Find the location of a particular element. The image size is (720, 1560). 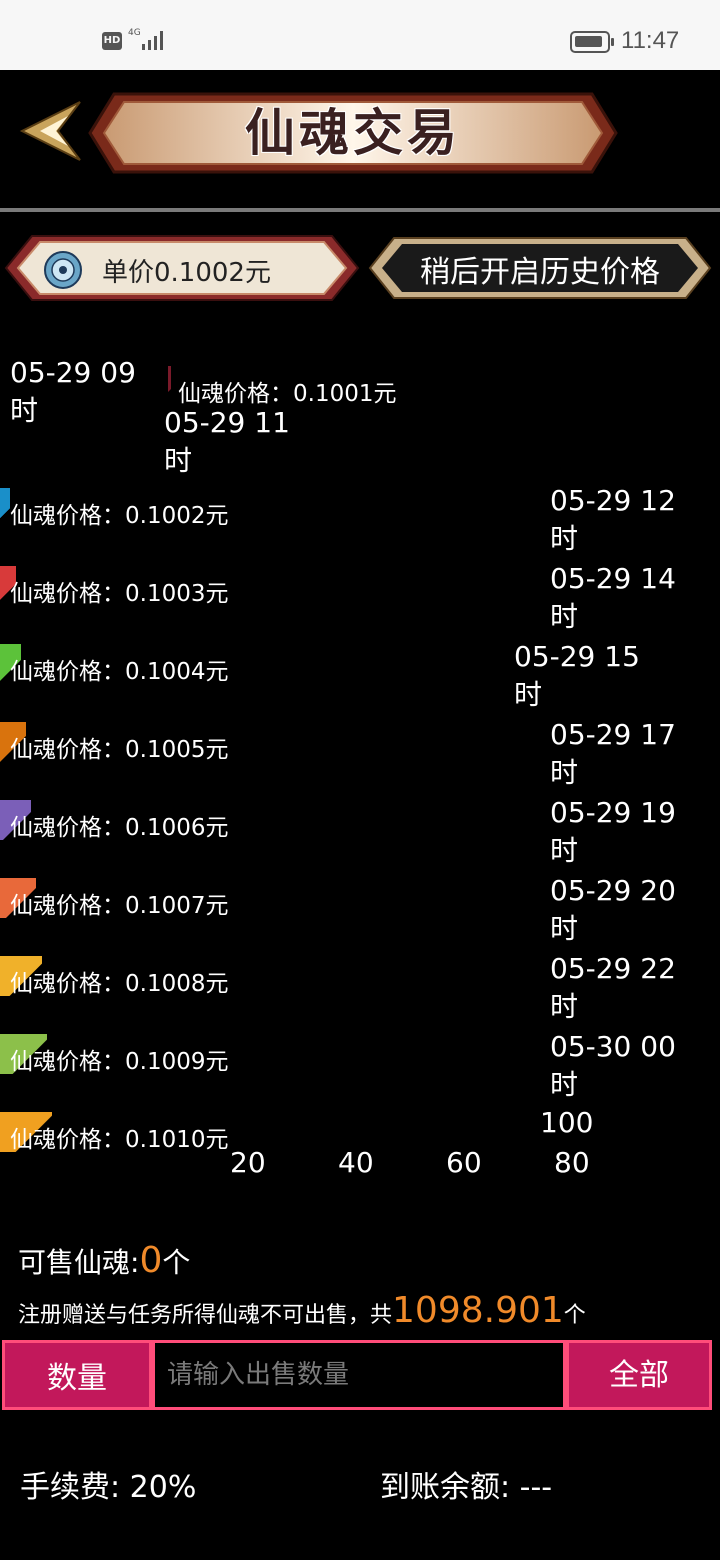

status-bar: HD 4G 11:47 is located at coordinates (360, 35).